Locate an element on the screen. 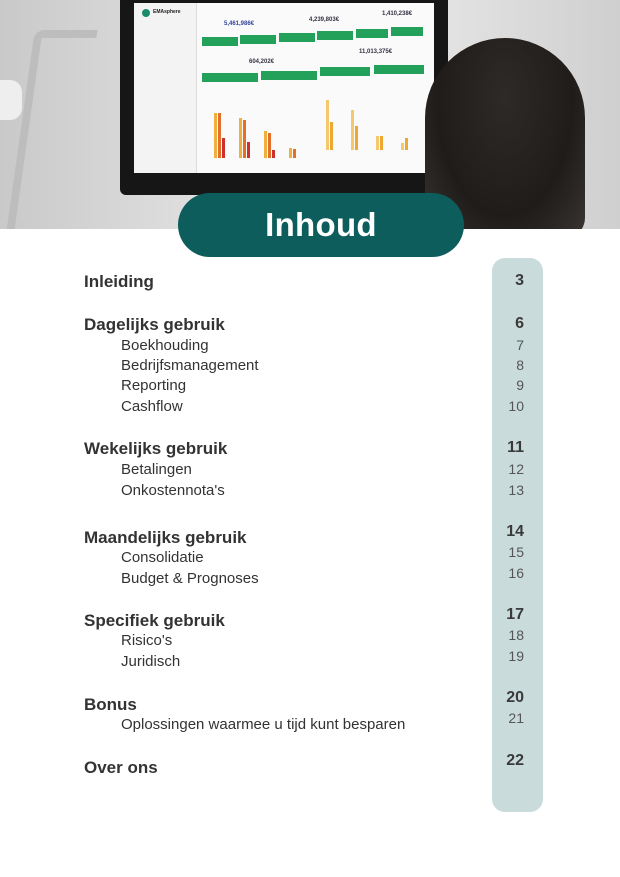  toc-entry: Juridisch 19 is located at coordinates (304, 660).